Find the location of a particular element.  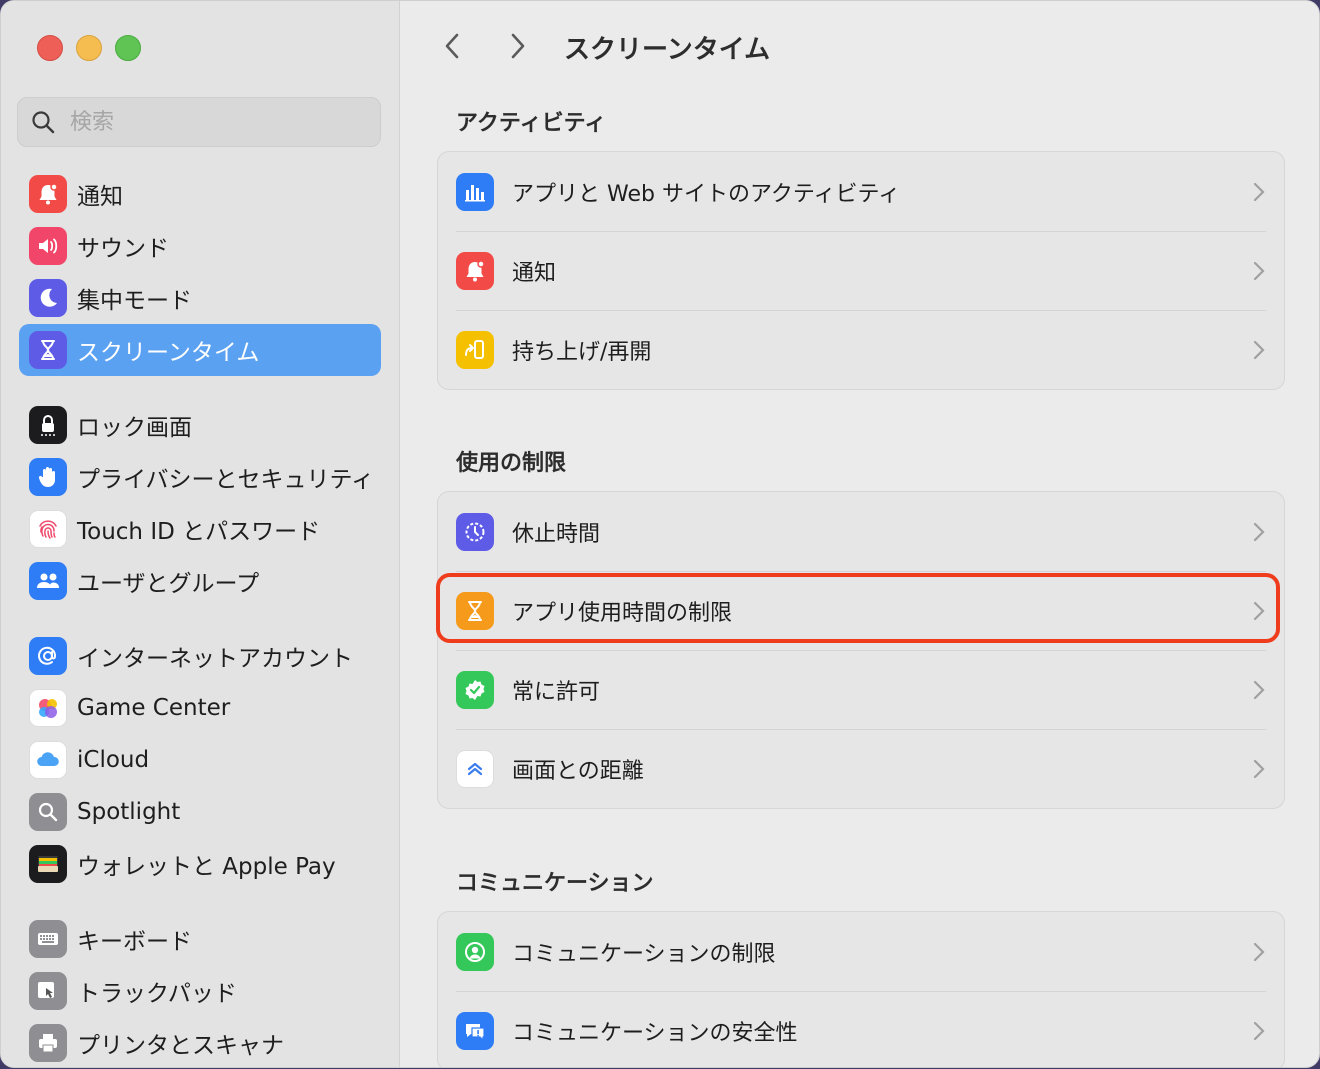

sidebar-item-label: キーボード is located at coordinates (134, 942).